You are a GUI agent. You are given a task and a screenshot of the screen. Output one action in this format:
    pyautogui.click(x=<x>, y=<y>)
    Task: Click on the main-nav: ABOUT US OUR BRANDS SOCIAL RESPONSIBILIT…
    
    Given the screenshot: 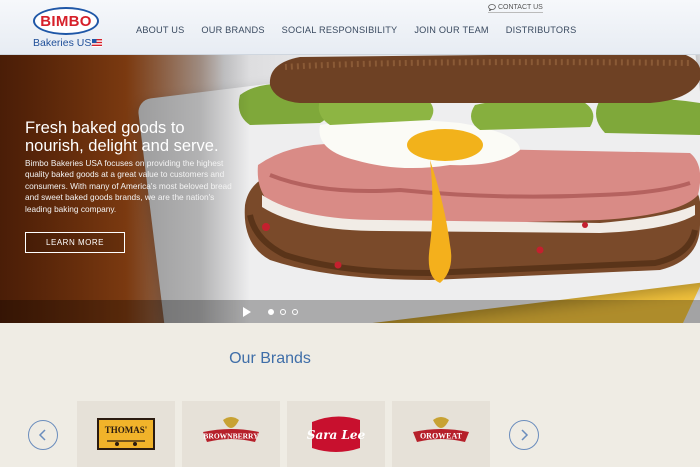 What is the action you would take?
    pyautogui.click(x=356, y=30)
    